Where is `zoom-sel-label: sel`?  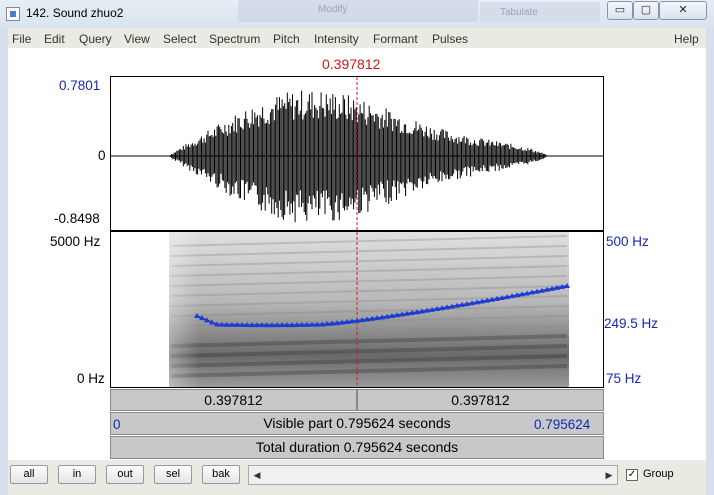
zoom-sel-label: sel is located at coordinates (173, 474).